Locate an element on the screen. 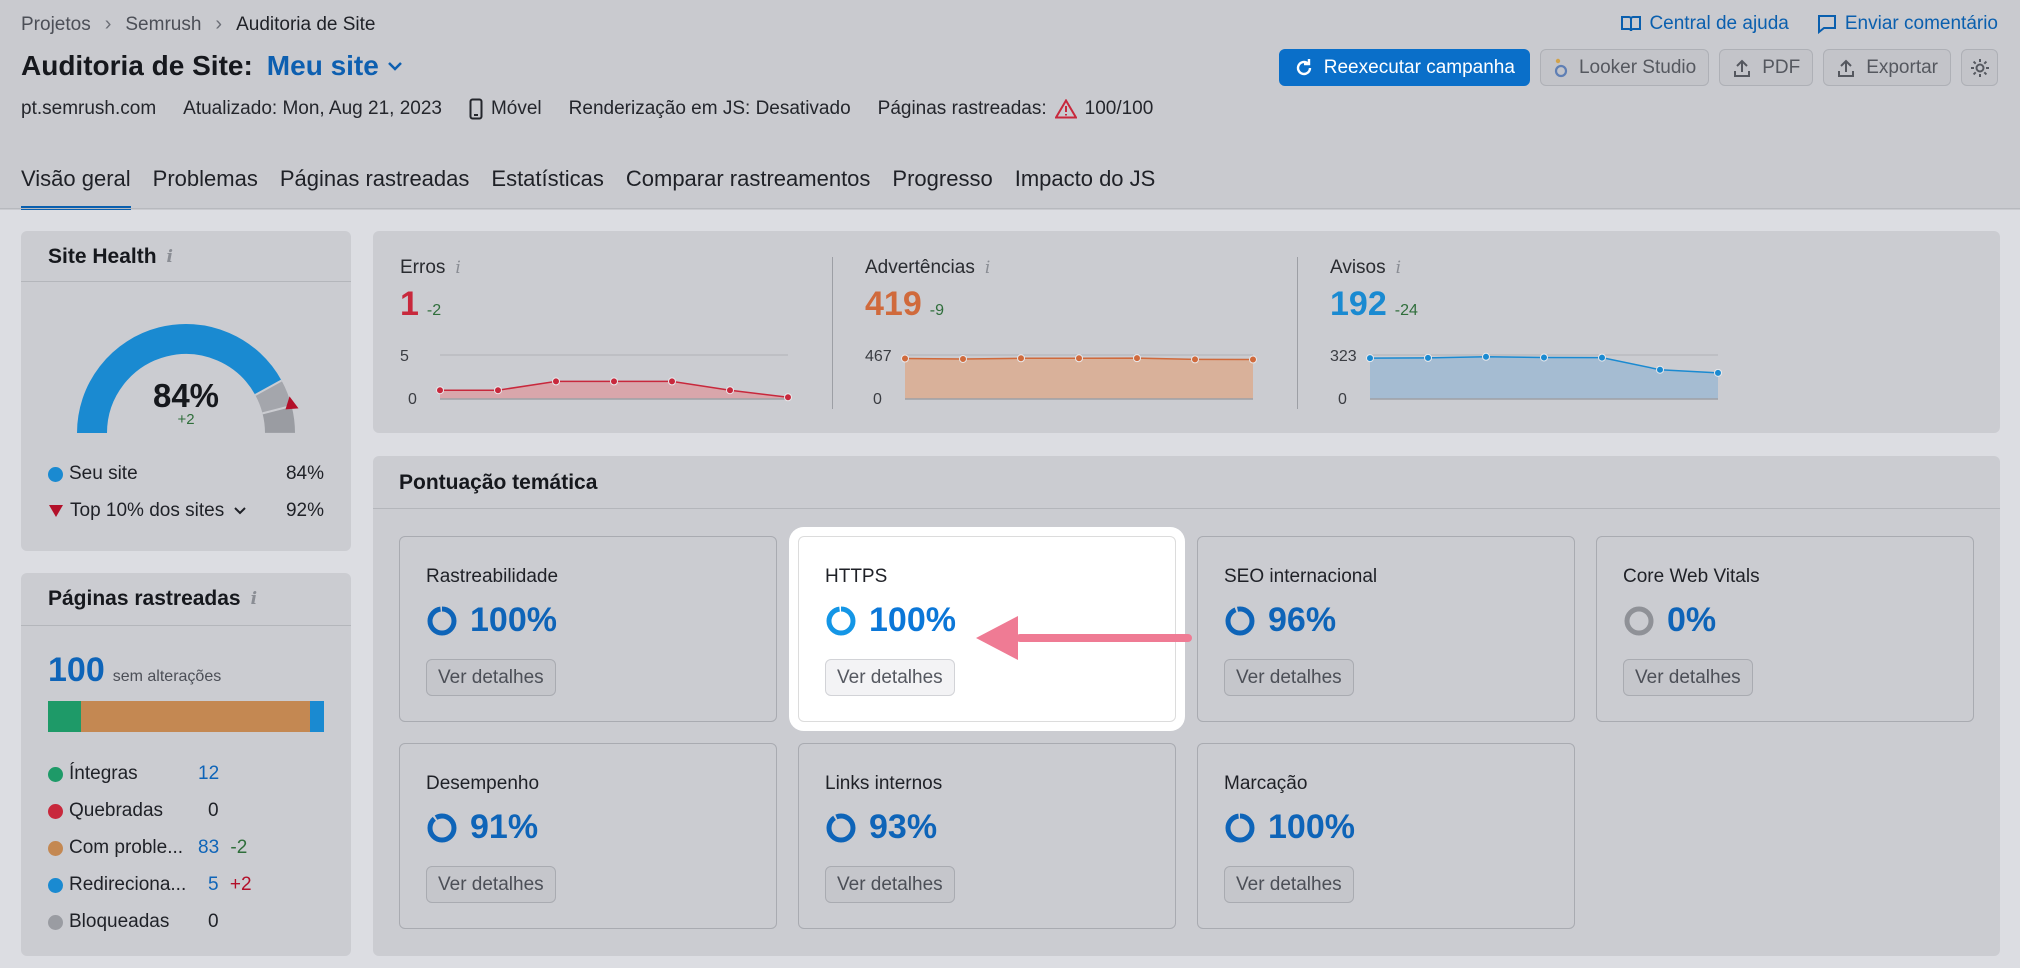 Image resolution: width=2020 pixels, height=968 pixels. pdf-button: PDF is located at coordinates (1766, 67).